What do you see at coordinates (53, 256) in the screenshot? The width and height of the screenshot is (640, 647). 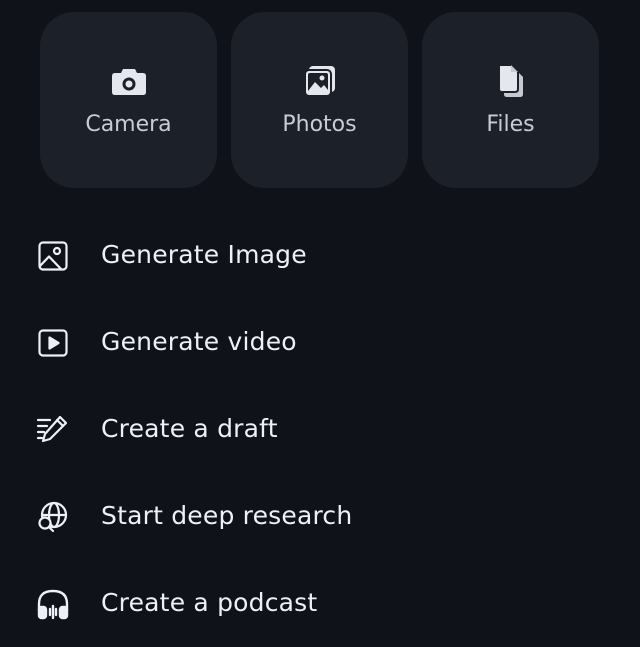 I see `image-icon` at bounding box center [53, 256].